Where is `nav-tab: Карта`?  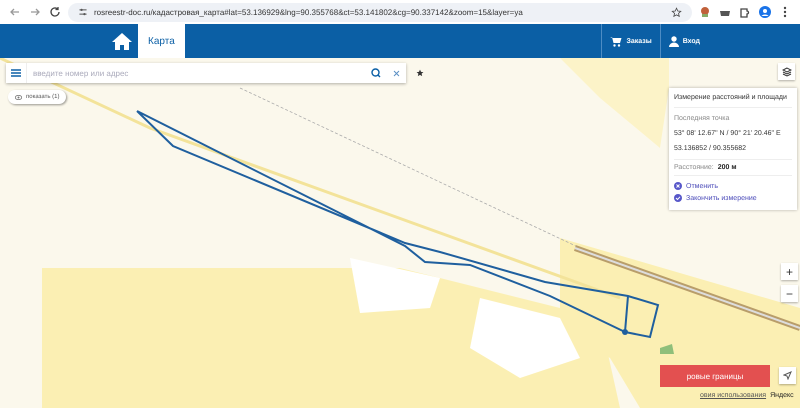 nav-tab: Карта is located at coordinates (161, 41).